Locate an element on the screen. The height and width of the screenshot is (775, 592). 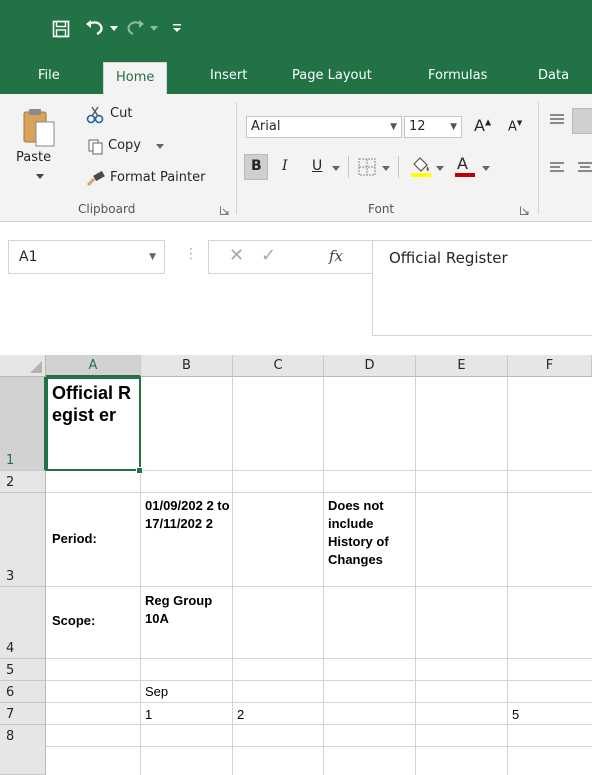
font-name-select: Arial ▼ is located at coordinates (324, 127).